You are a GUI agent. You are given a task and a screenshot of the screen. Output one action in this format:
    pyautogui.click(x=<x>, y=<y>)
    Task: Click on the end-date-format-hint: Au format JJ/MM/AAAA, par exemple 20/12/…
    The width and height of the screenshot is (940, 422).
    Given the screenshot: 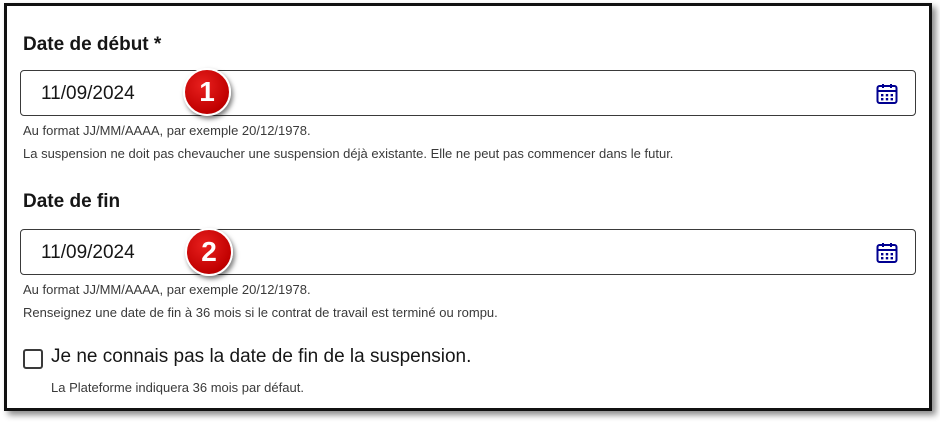 What is the action you would take?
    pyautogui.click(x=167, y=289)
    